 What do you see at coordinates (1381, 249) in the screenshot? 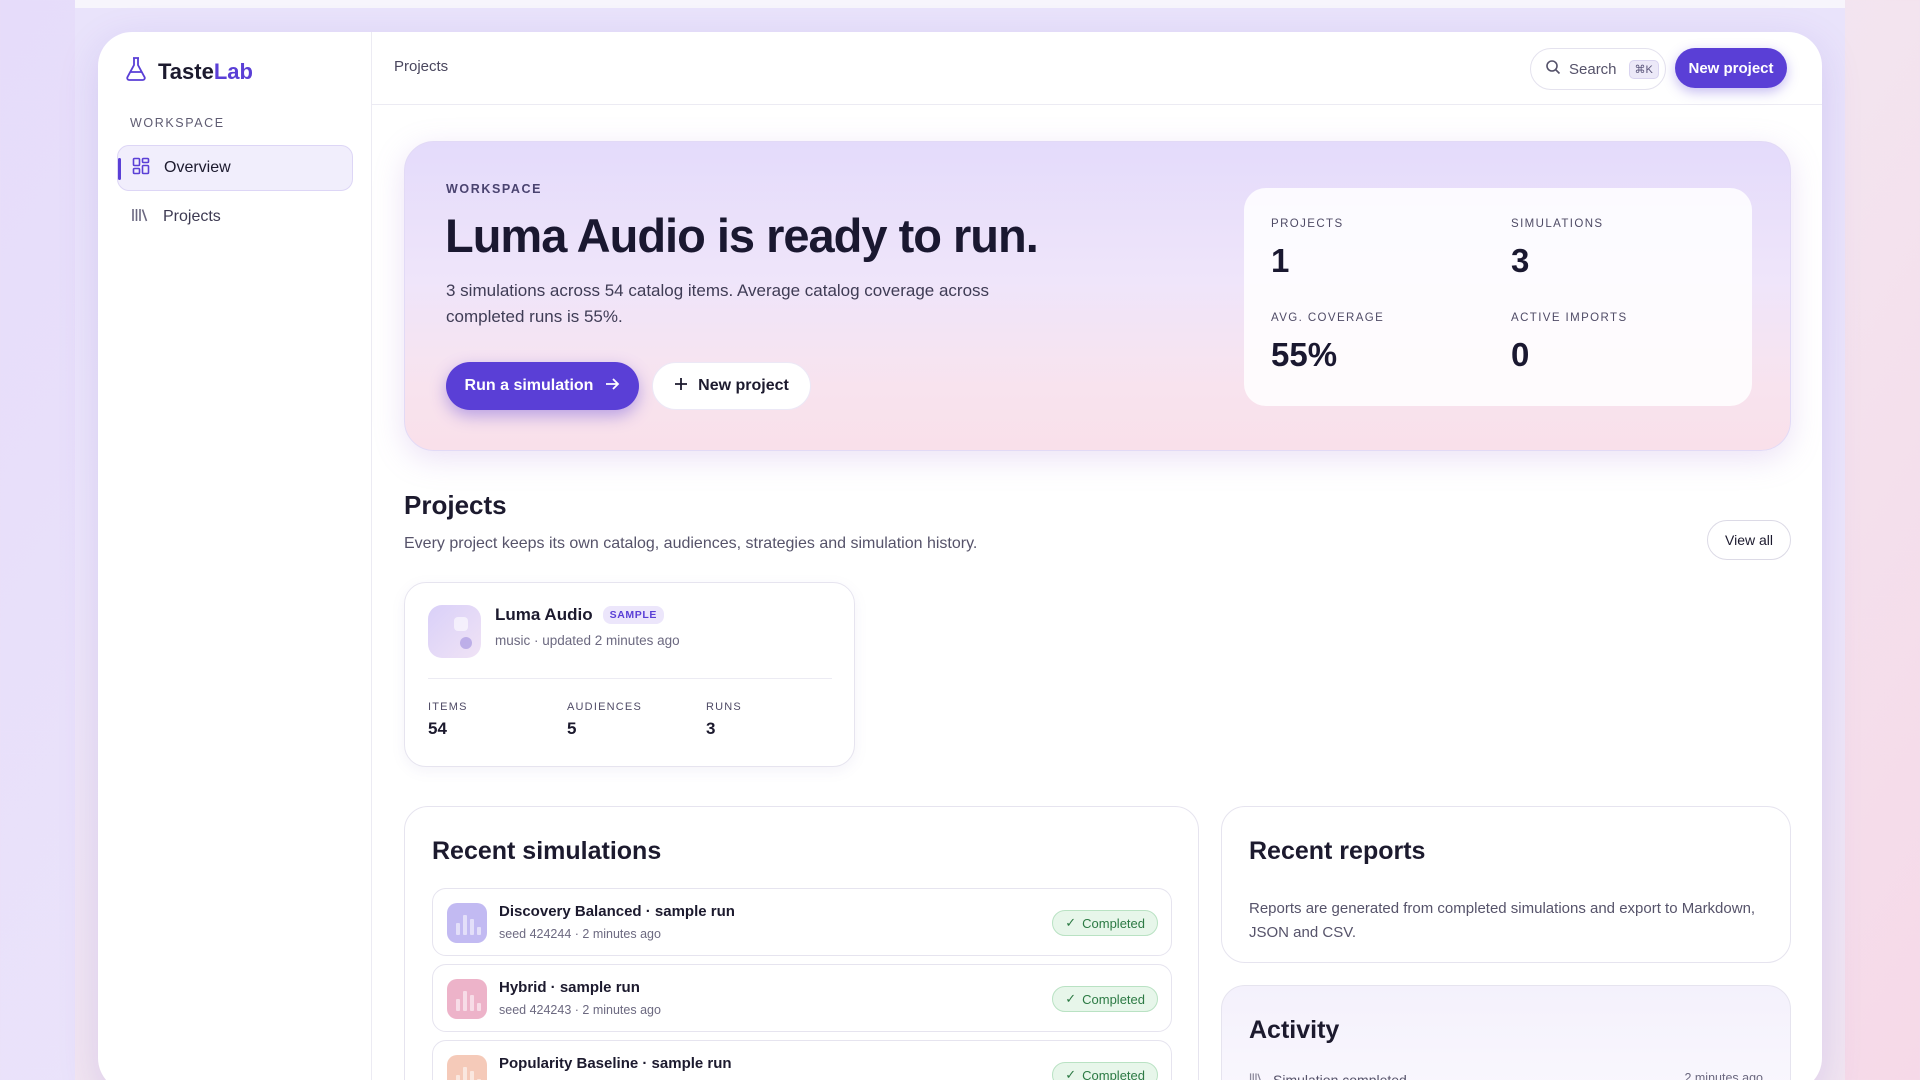
I see `stat-projects: PROJECTS 1` at bounding box center [1381, 249].